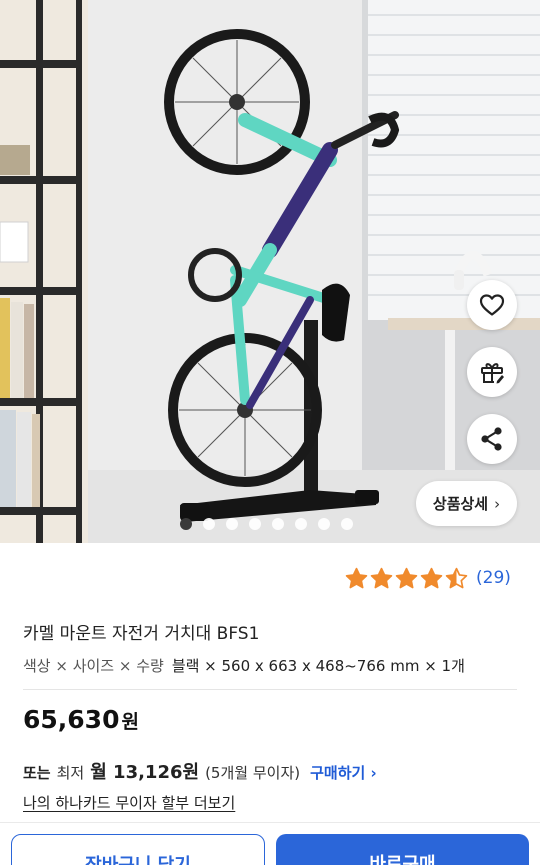 The width and height of the screenshot is (540, 865). What do you see at coordinates (270, 689) in the screenshot?
I see `divider` at bounding box center [270, 689].